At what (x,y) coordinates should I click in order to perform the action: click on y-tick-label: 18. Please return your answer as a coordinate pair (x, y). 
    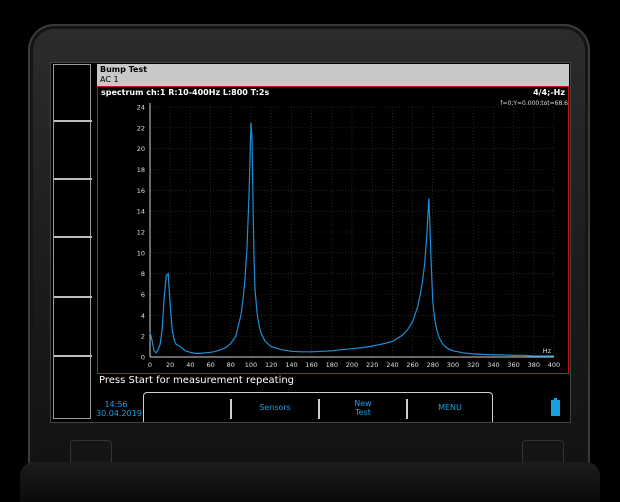
    Looking at the image, I should click on (141, 170).